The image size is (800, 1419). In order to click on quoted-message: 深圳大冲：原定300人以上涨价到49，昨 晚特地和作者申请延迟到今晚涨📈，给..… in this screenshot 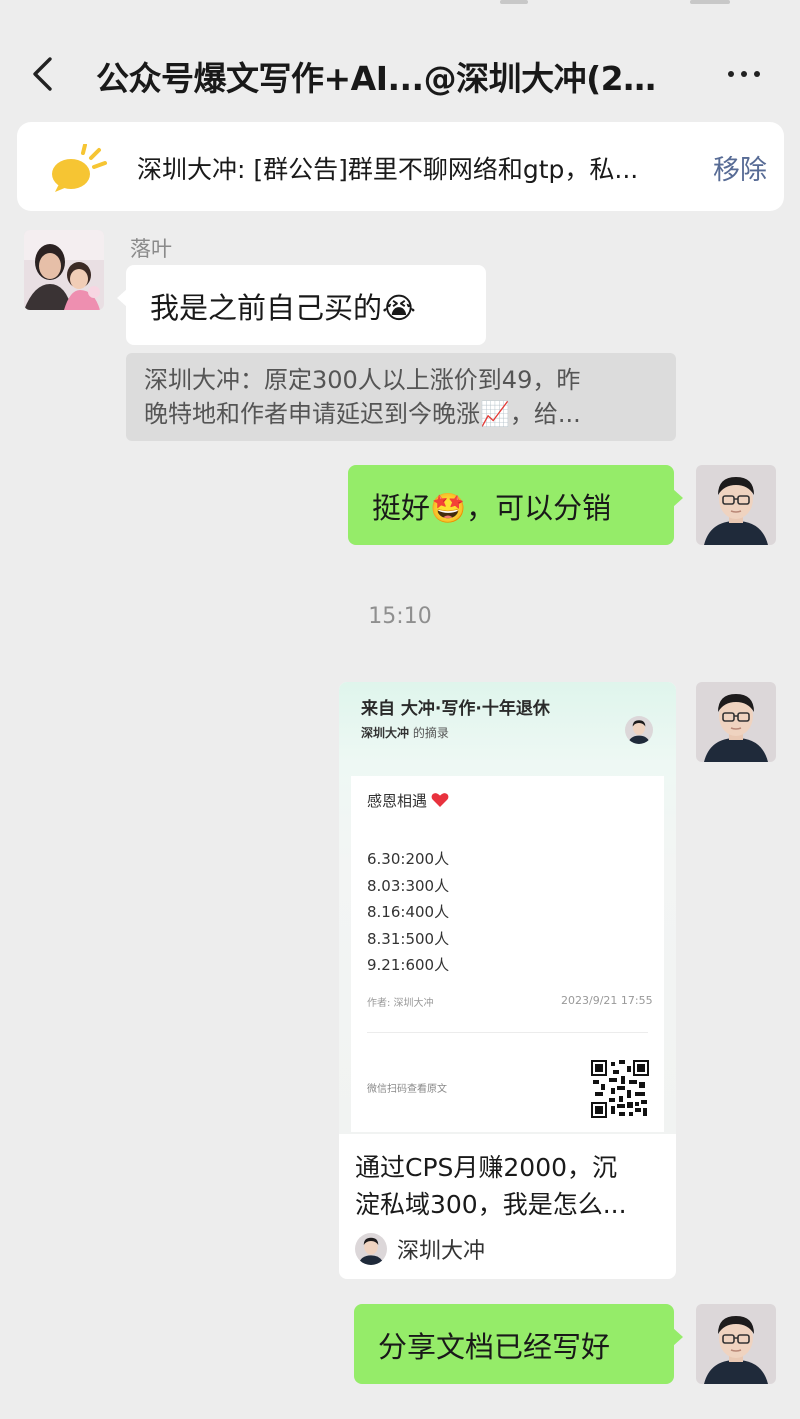, I will do `click(401, 397)`.